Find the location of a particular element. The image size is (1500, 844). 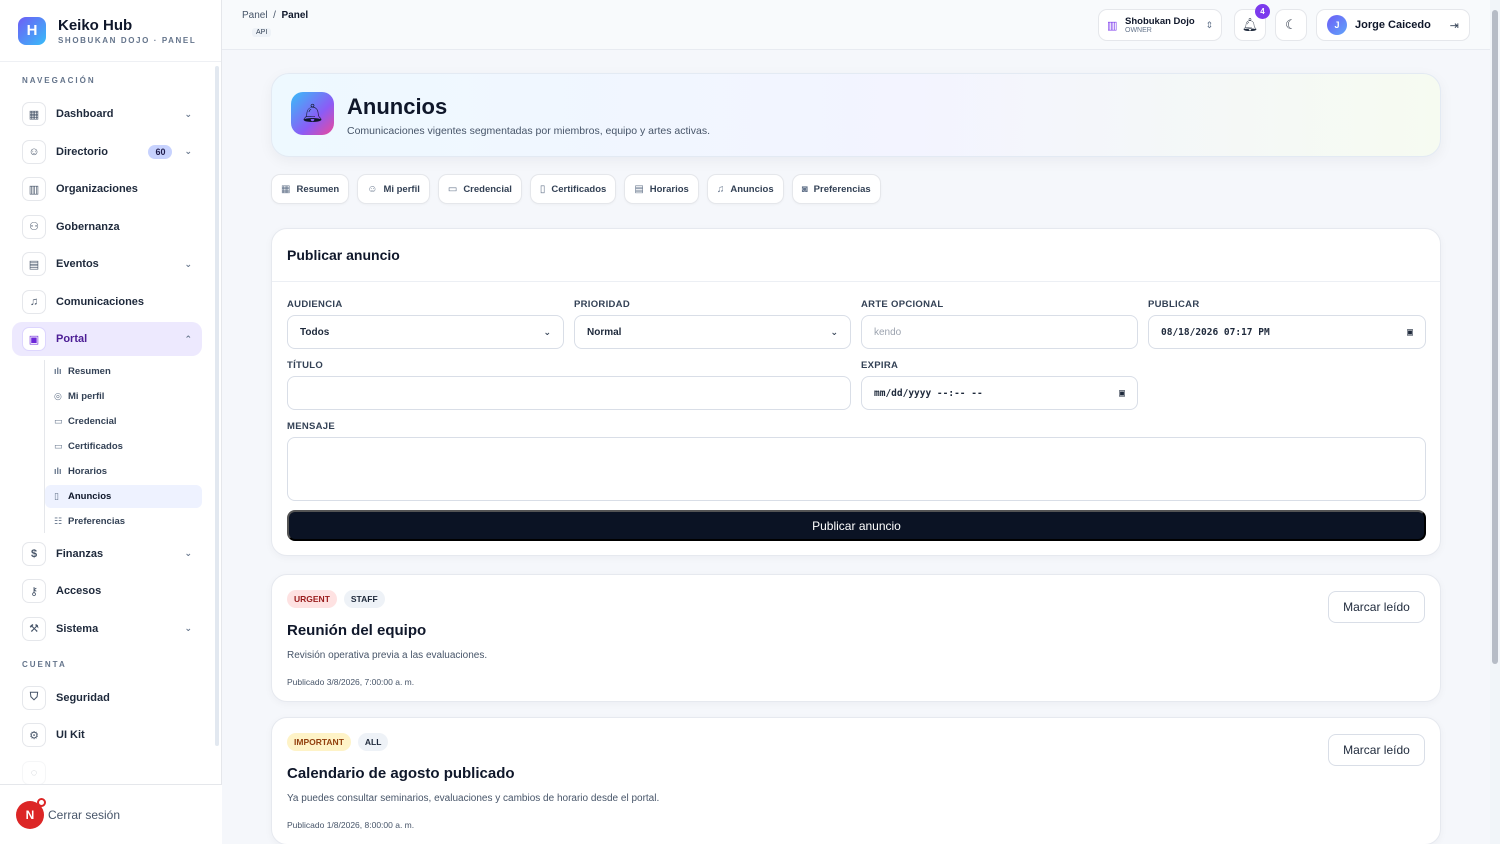

title-label: TÍTULO is located at coordinates (305, 365).